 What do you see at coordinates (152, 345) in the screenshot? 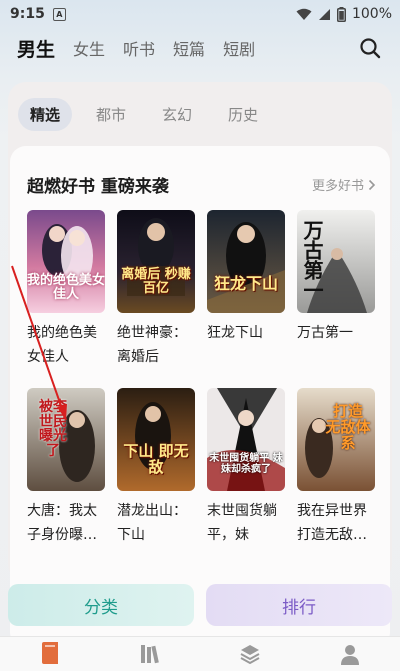
I see `book-title: 绝世神豪：离婚后` at bounding box center [152, 345].